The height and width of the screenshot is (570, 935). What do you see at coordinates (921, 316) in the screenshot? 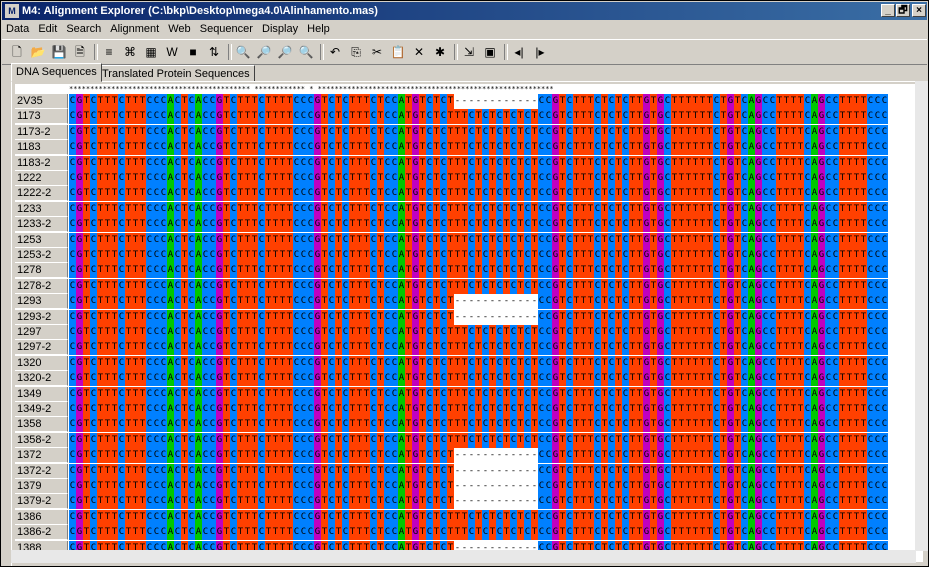
I see `vertical-scrollbar` at bounding box center [921, 316].